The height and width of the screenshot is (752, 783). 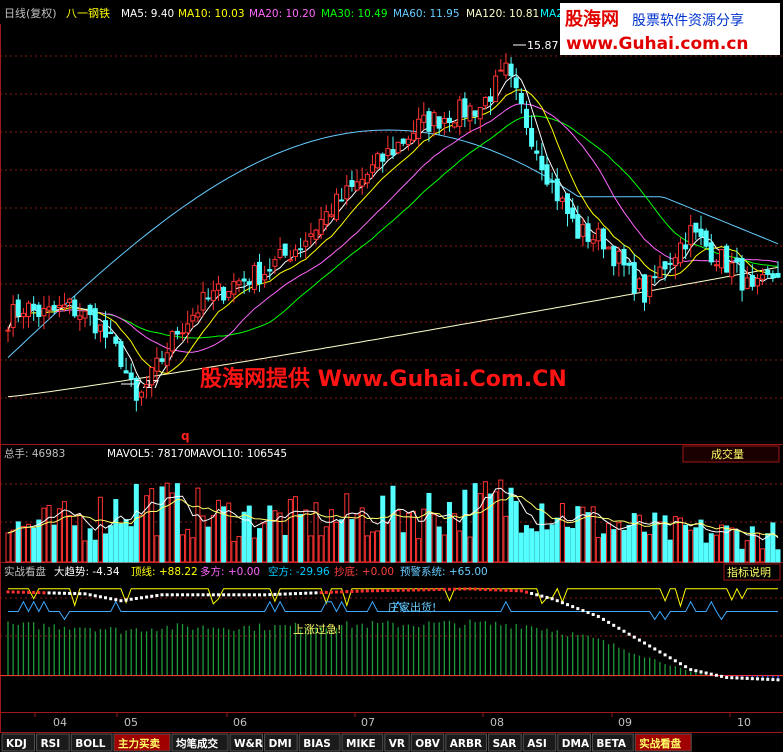 I want to click on volume-badge: 成交量, so click(x=731, y=454).